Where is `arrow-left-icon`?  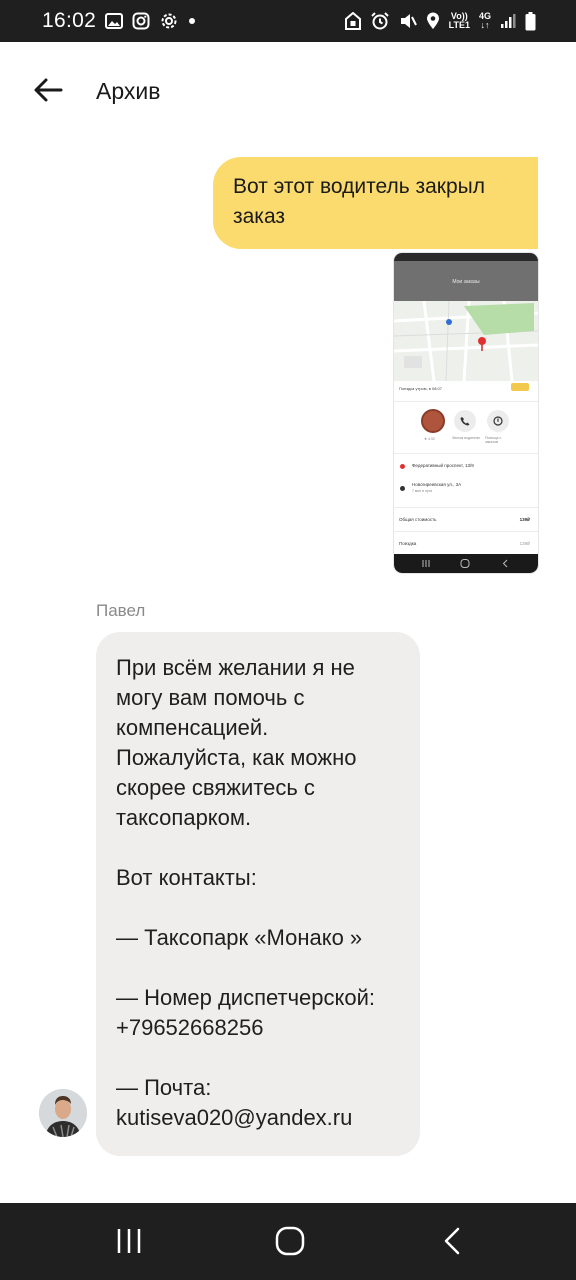 arrow-left-icon is located at coordinates (48, 92).